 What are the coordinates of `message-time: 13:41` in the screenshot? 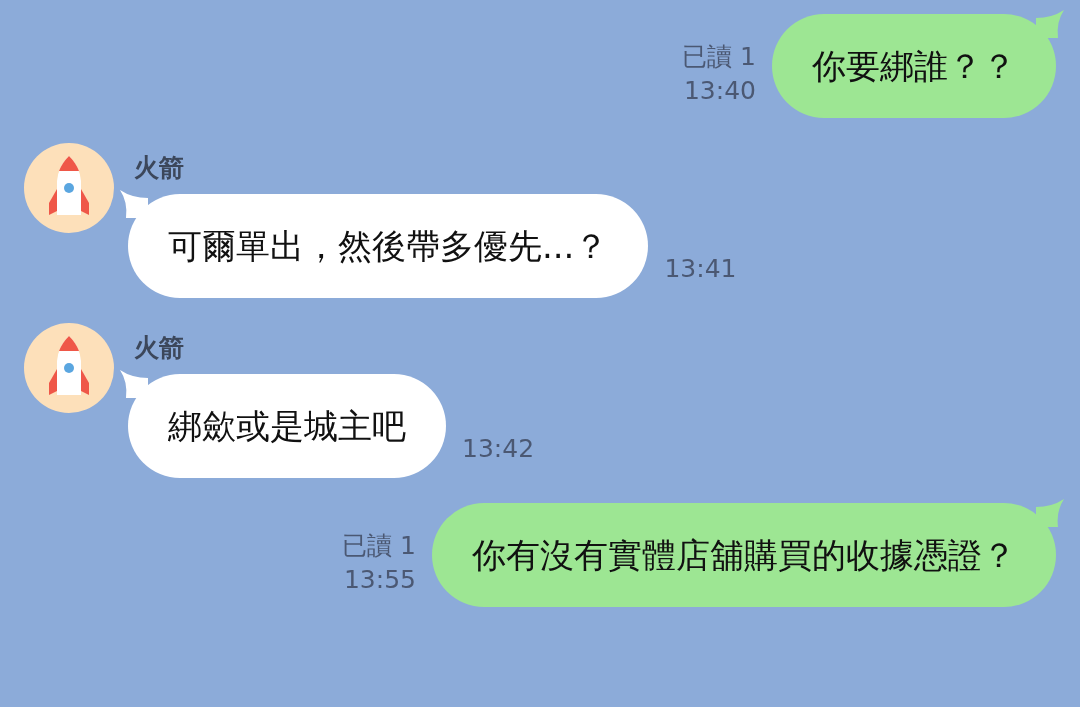 It's located at (700, 269).